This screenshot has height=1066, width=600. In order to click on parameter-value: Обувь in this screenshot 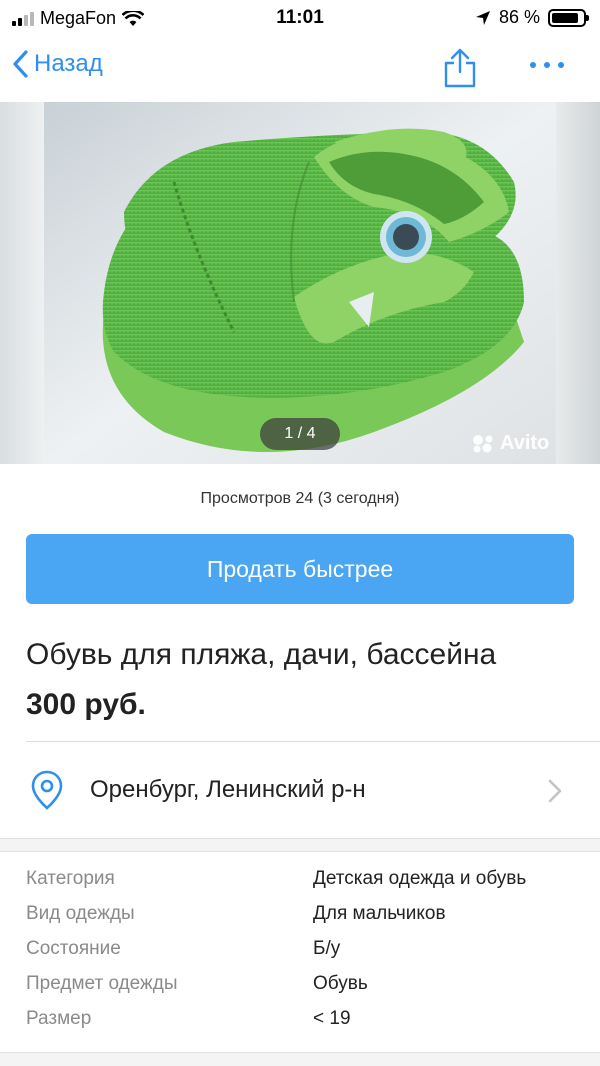, I will do `click(340, 983)`.